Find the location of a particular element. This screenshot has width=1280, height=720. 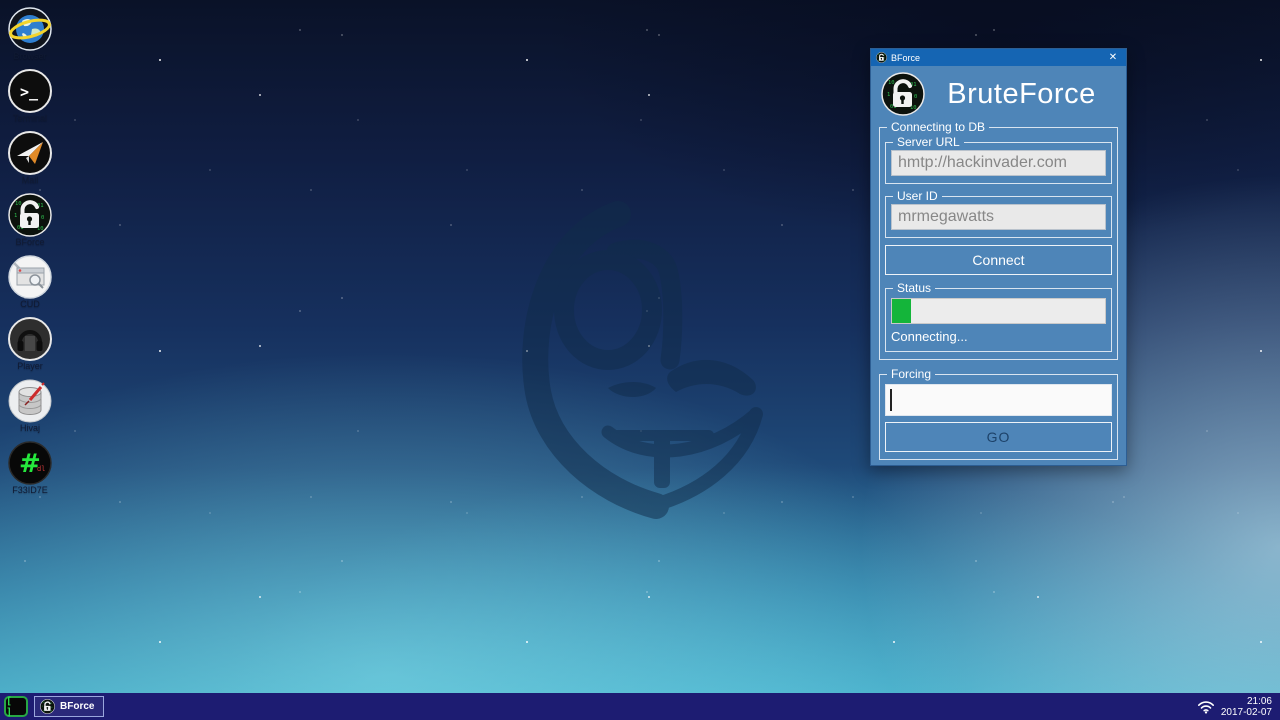

start-button: [ ] is located at coordinates (16, 707).